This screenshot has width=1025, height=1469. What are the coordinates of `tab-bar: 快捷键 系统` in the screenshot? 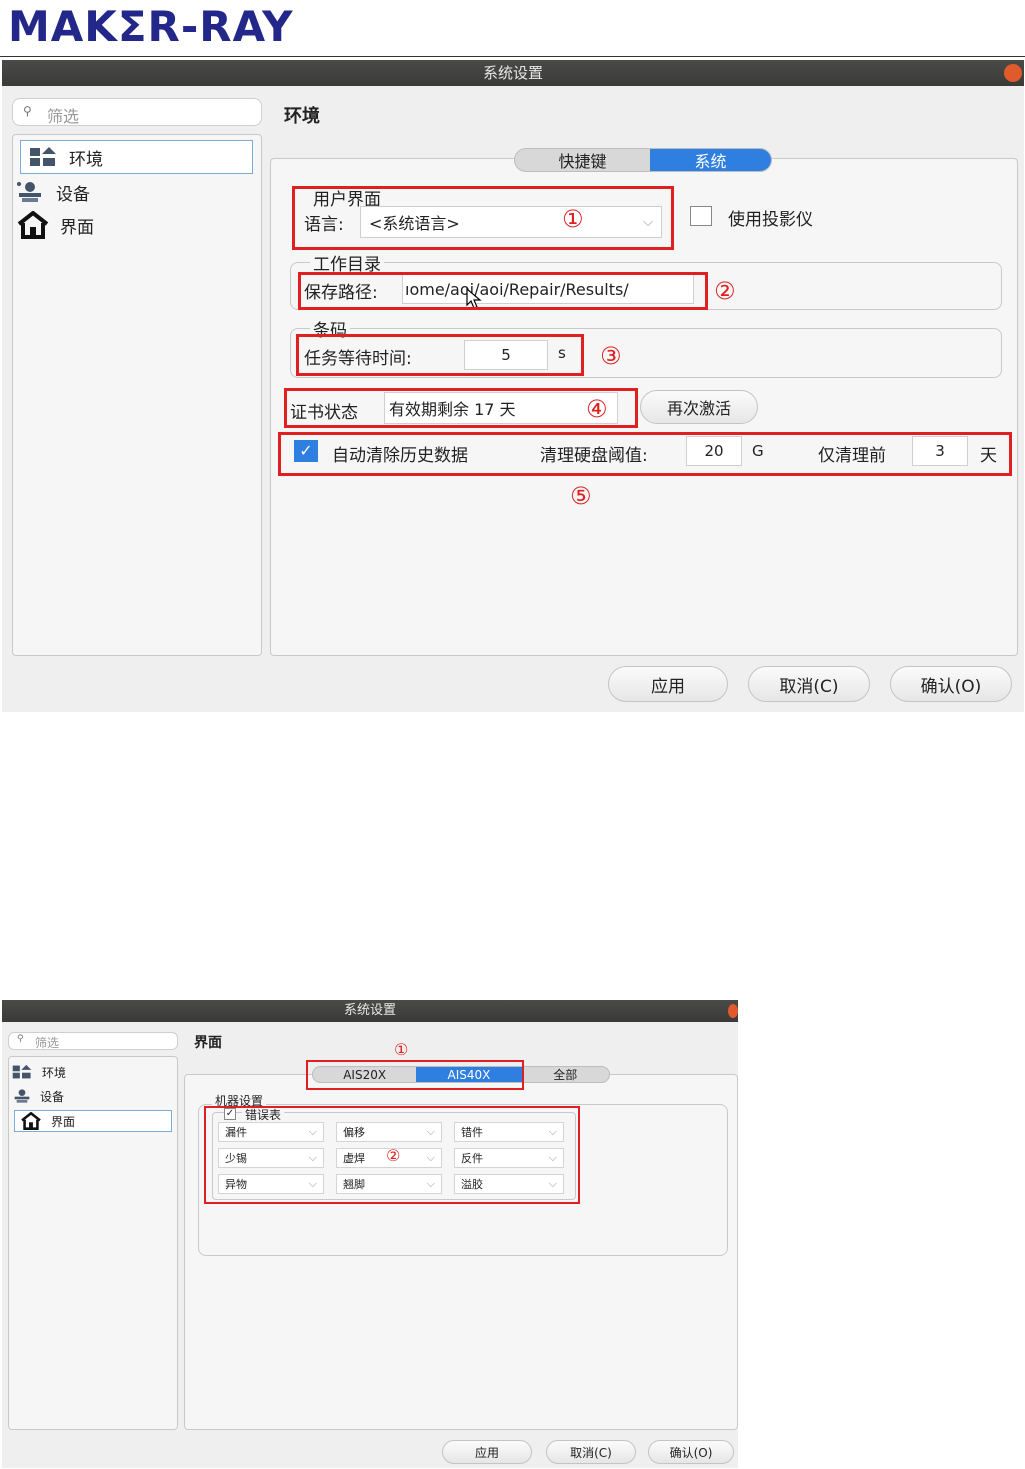 It's located at (643, 160).